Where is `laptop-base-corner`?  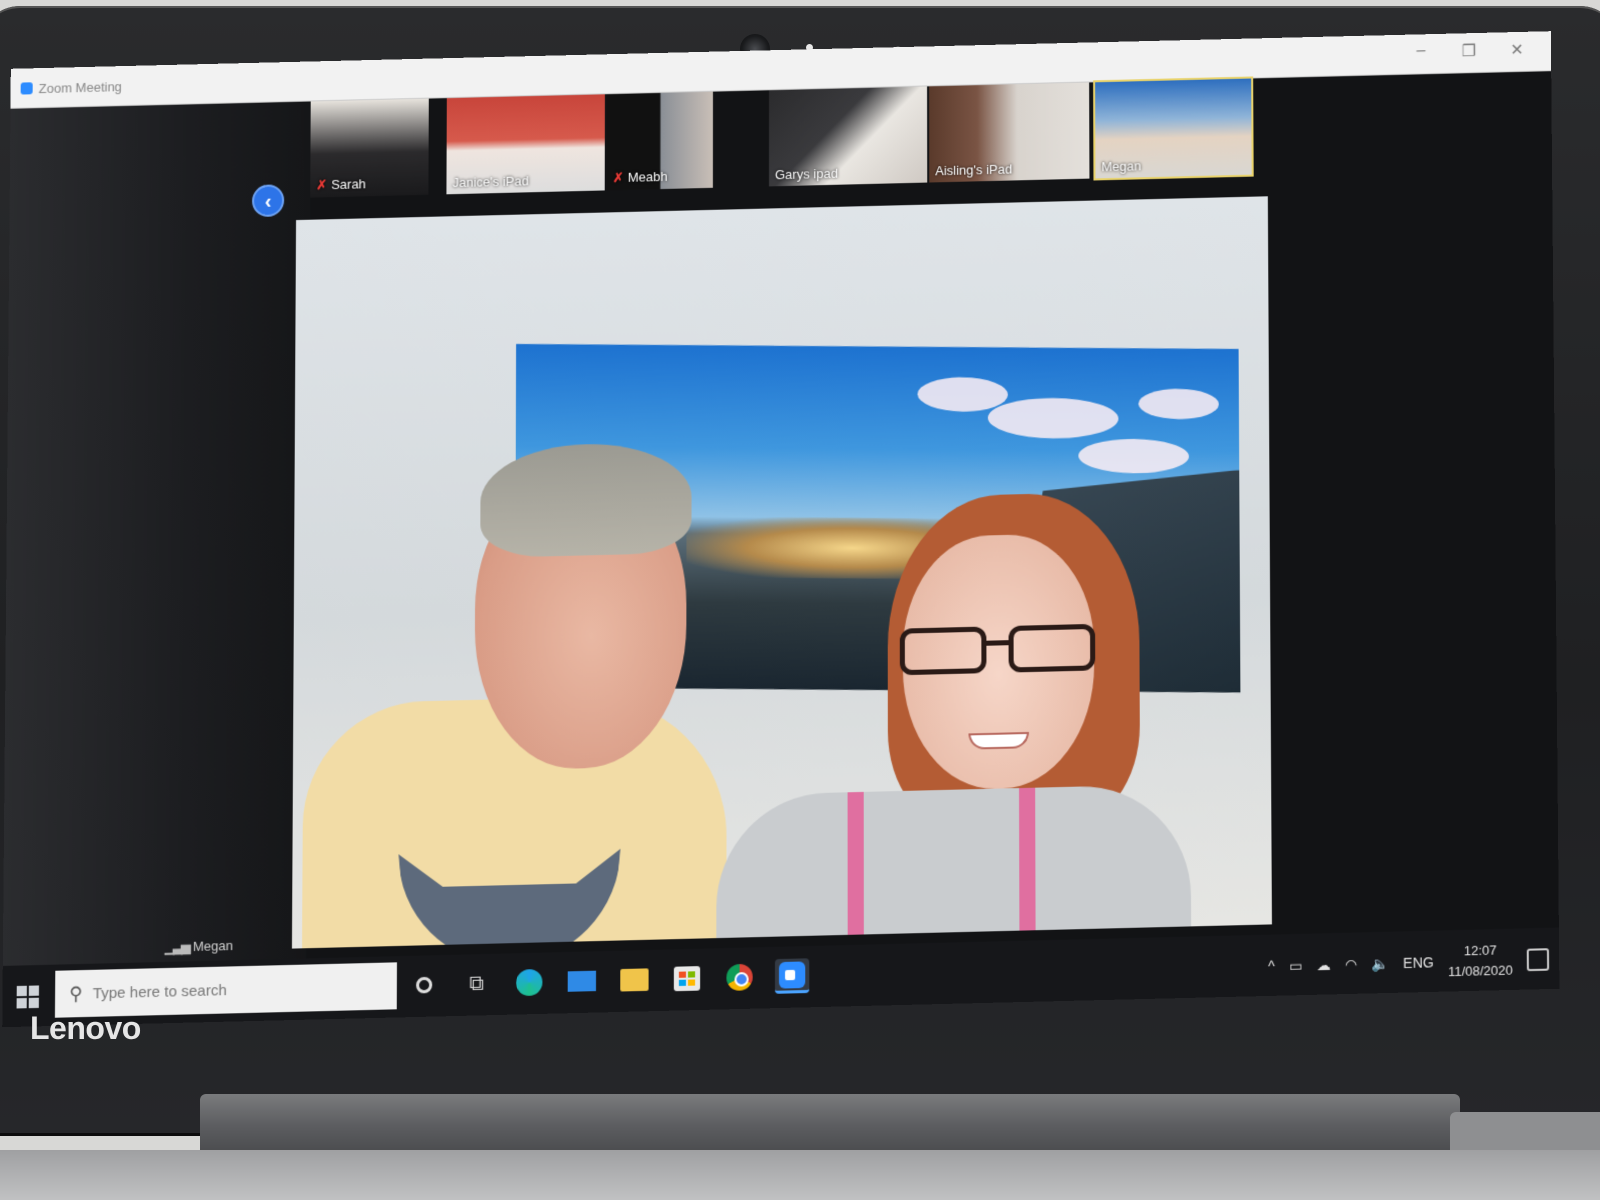 laptop-base-corner is located at coordinates (1525, 1132).